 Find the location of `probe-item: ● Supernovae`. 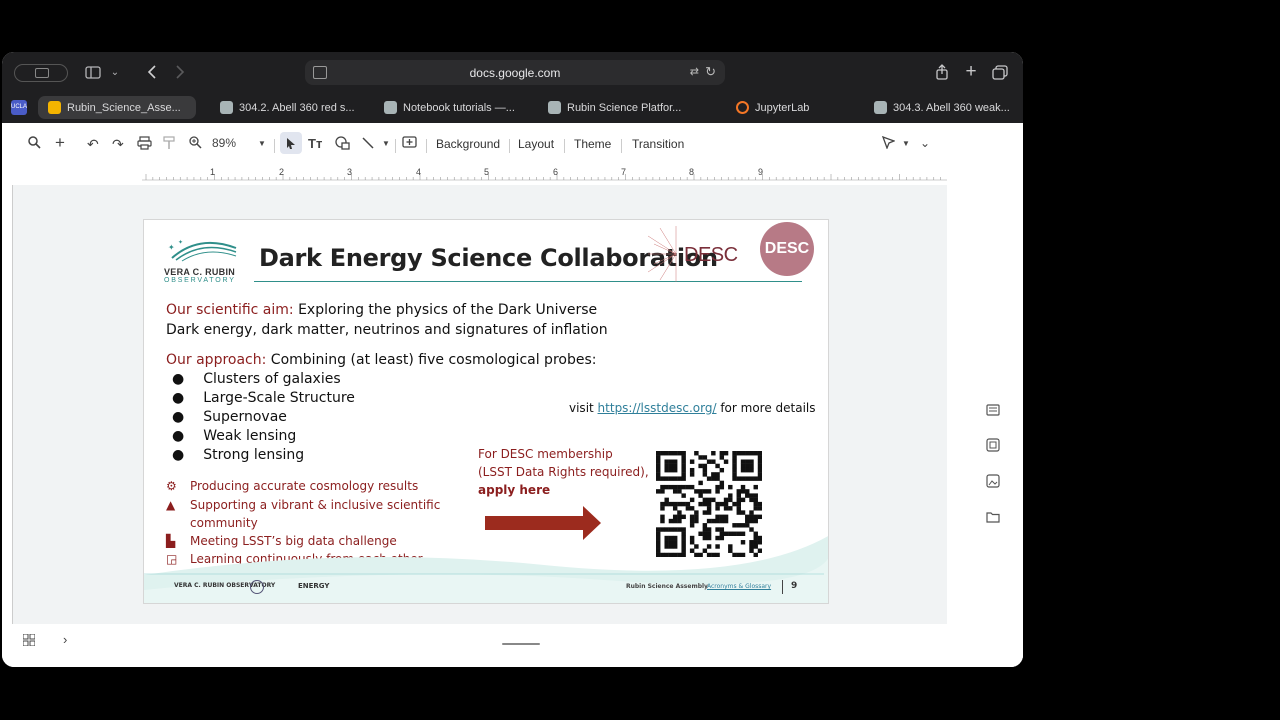

probe-item: ● Supernovae is located at coordinates (229, 417).